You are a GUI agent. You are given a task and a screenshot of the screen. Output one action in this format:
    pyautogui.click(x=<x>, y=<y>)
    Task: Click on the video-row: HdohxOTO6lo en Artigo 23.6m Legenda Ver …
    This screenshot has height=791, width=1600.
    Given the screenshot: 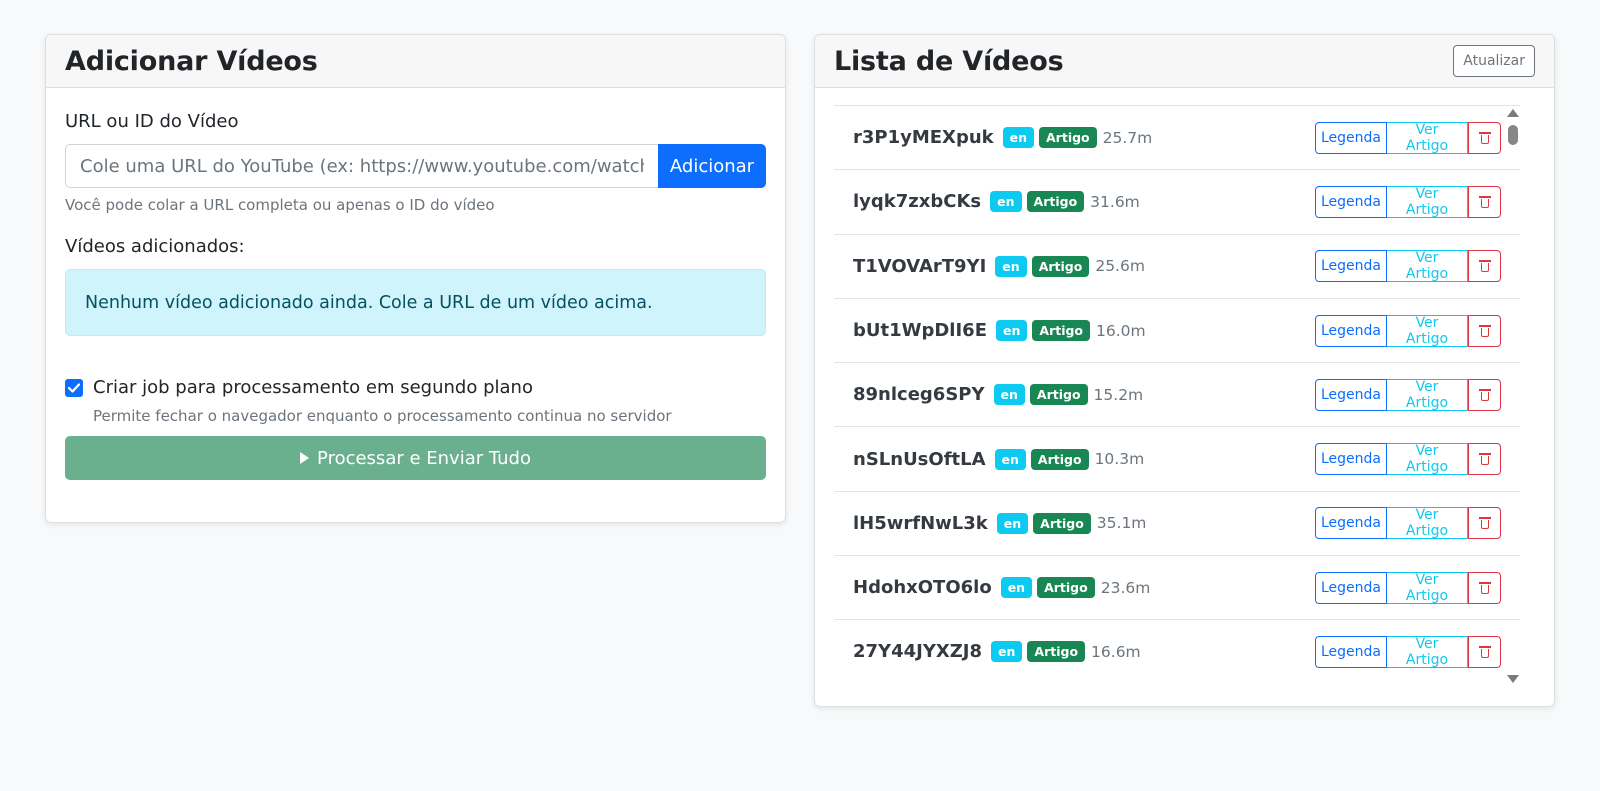 What is the action you would take?
    pyautogui.click(x=1177, y=587)
    